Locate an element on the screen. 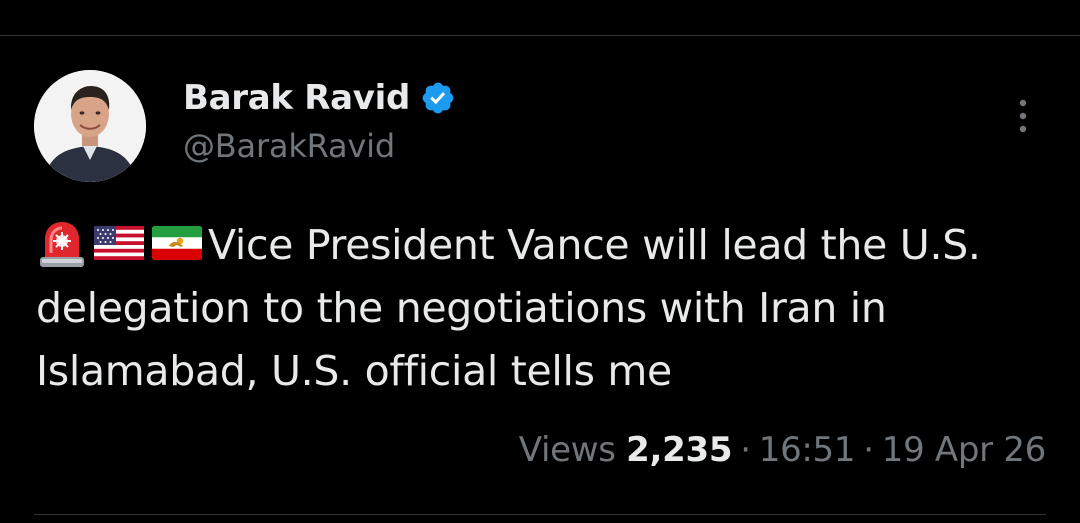  iran-lion-sun-flag-emoji-icon is located at coordinates (177, 242).